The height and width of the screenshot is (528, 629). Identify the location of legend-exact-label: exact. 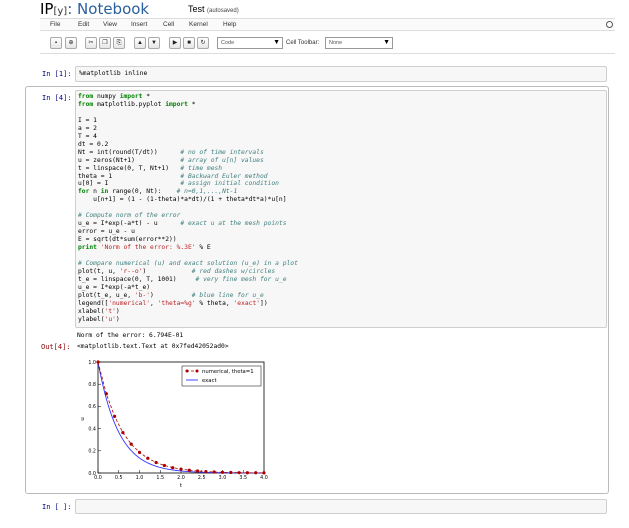
(209, 381).